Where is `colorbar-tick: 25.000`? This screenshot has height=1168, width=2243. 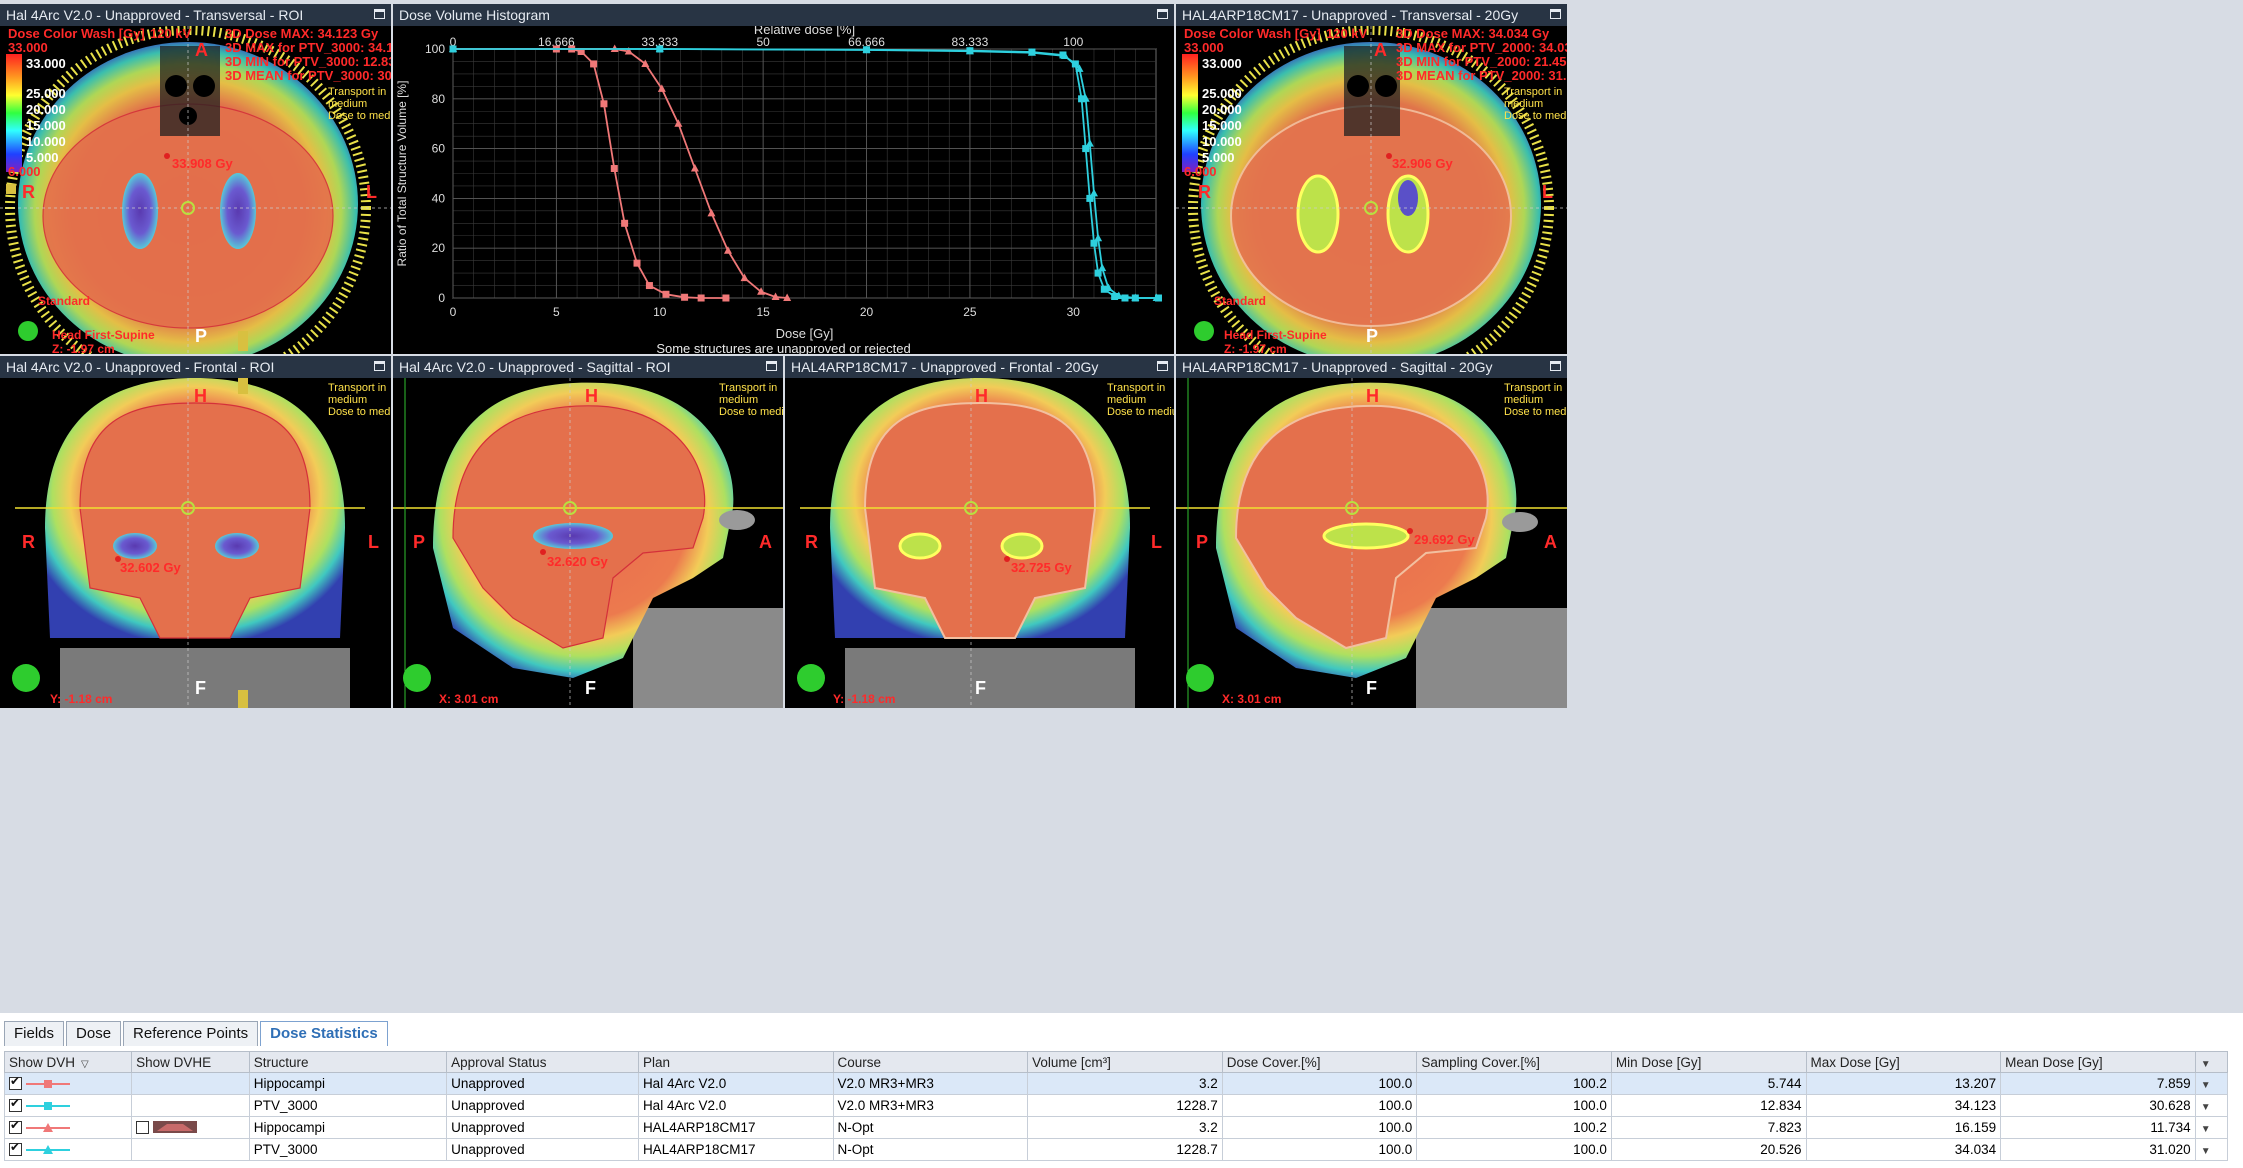
colorbar-tick: 25.000 is located at coordinates (46, 93).